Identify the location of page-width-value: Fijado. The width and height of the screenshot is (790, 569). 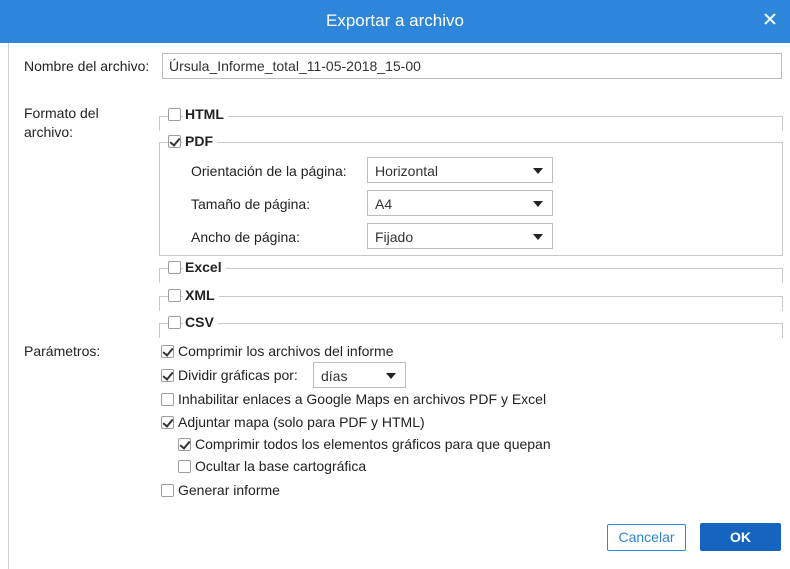
(394, 237).